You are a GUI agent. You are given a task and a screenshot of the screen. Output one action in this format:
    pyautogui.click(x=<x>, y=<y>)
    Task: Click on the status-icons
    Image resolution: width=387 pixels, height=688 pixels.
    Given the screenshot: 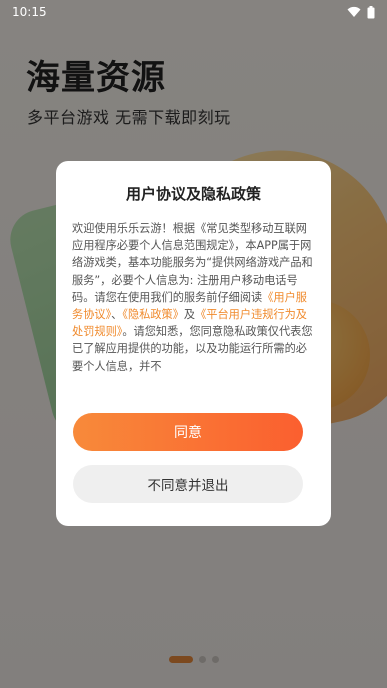 What is the action you would take?
    pyautogui.click(x=361, y=12)
    